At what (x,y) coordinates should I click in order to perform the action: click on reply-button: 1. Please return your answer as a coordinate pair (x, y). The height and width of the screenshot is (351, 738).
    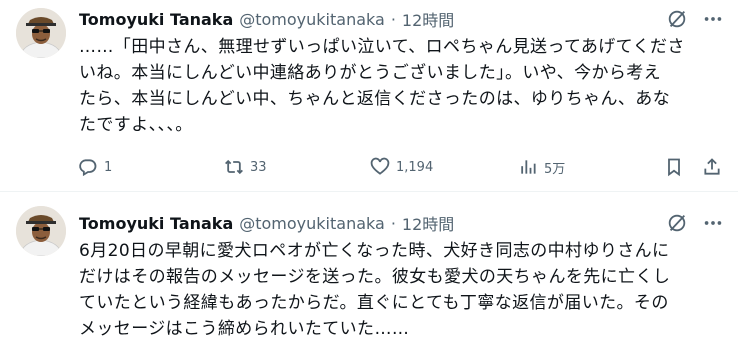
    Looking at the image, I should click on (95, 167).